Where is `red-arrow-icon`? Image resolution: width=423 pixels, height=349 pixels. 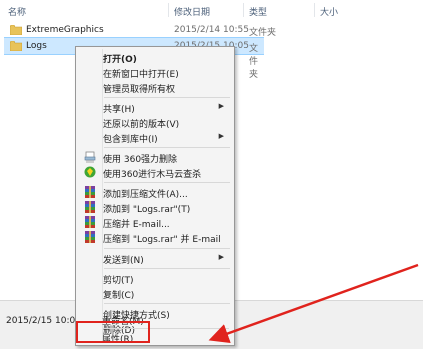 red-arrow-icon is located at coordinates (313, 303).